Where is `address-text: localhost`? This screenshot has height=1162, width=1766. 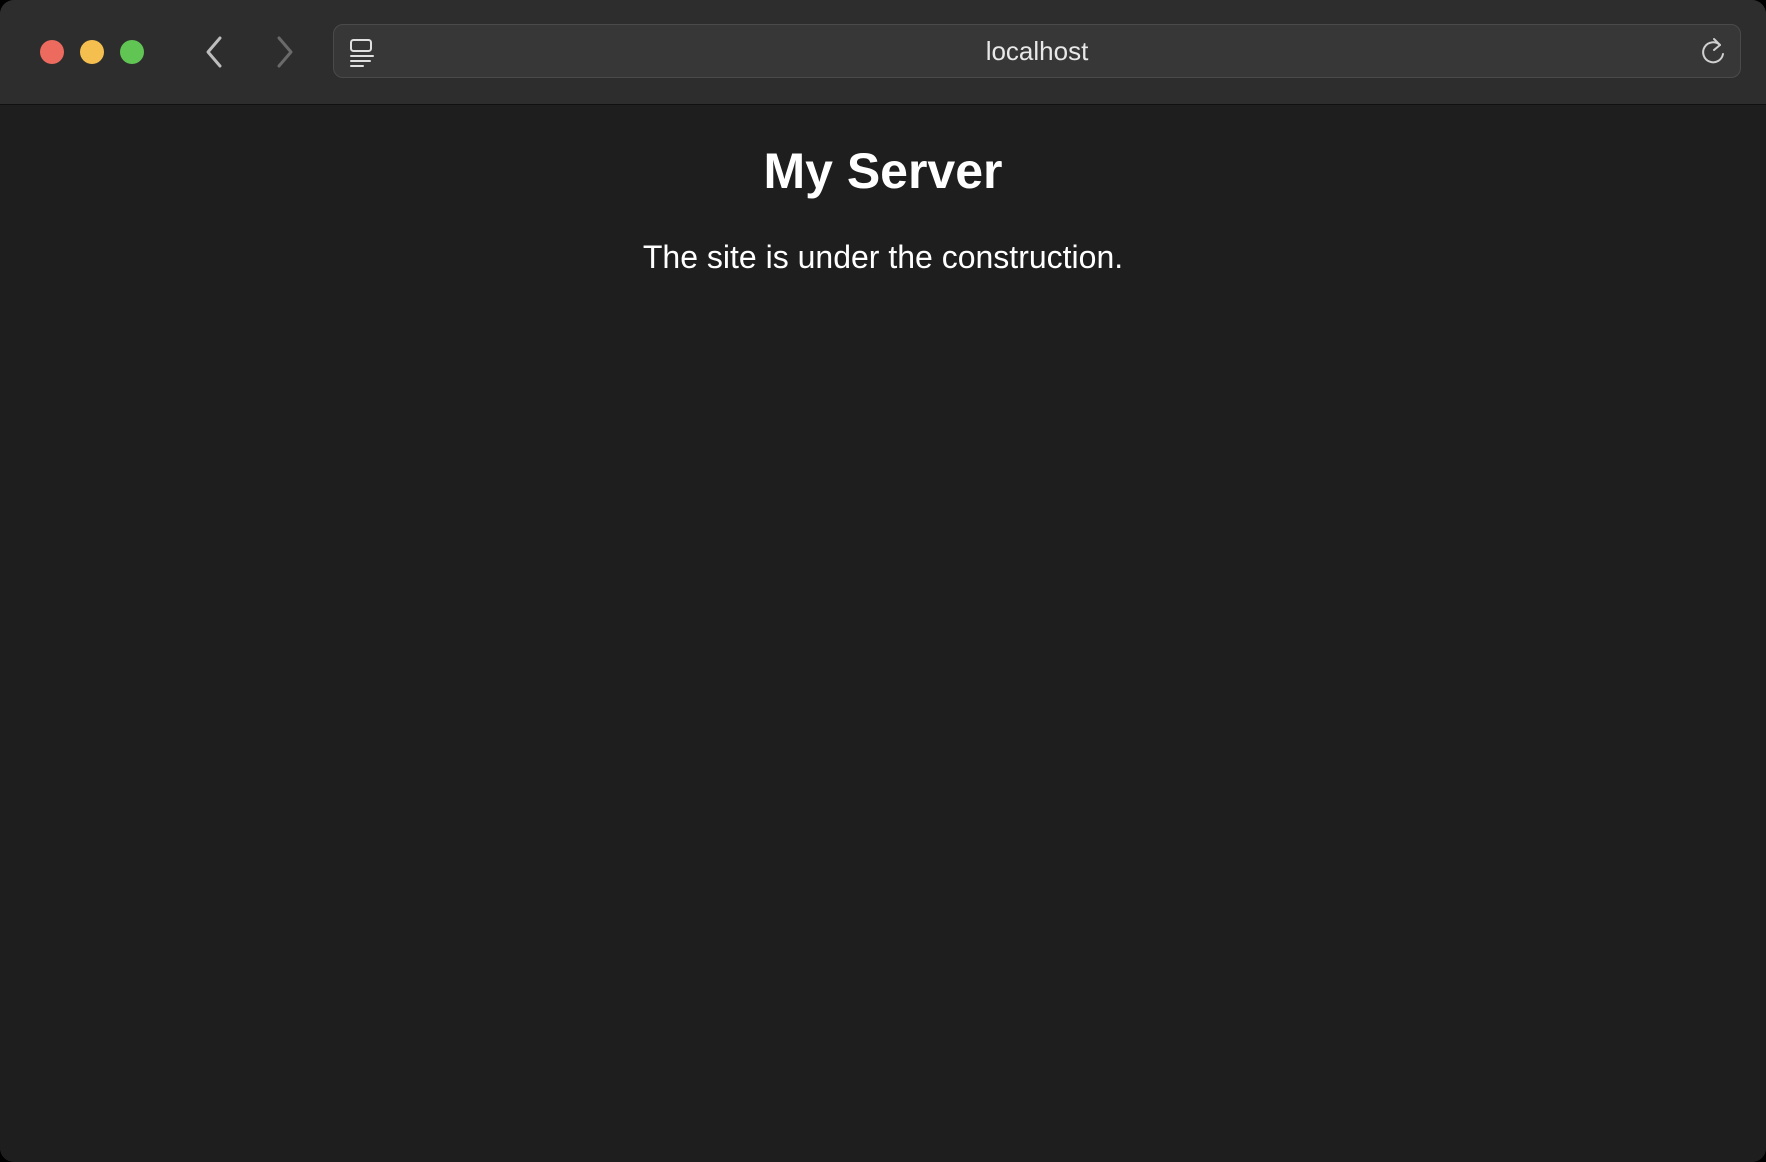 address-text: localhost is located at coordinates (1037, 51).